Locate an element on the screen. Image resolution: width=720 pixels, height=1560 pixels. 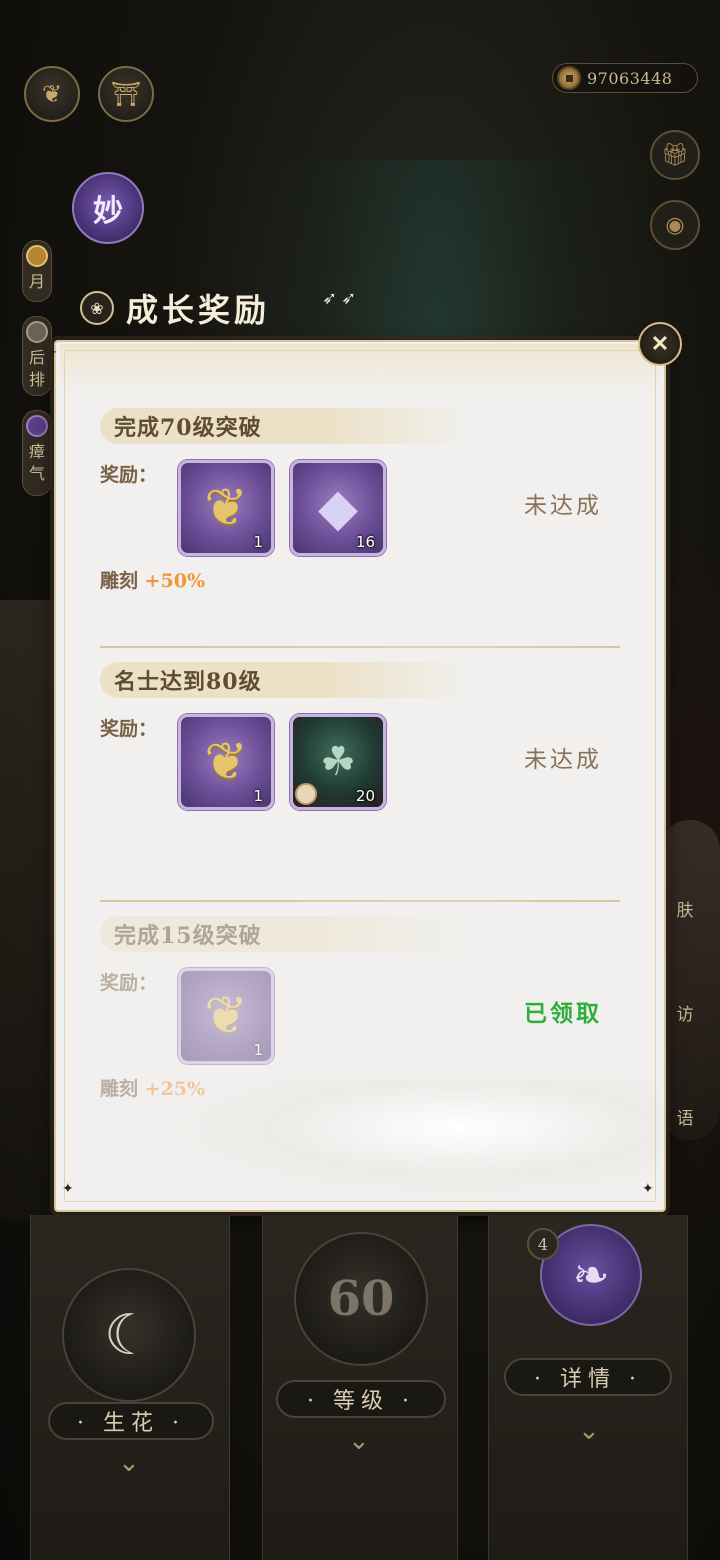
section-title: 名士达到80级 is located at coordinates (285, 680).